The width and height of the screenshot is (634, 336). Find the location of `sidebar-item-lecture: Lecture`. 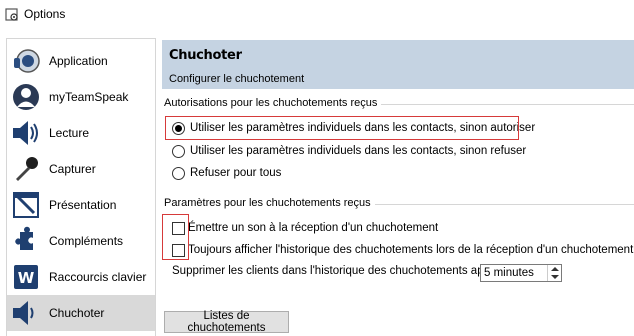

sidebar-item-lecture: Lecture is located at coordinates (81, 133).